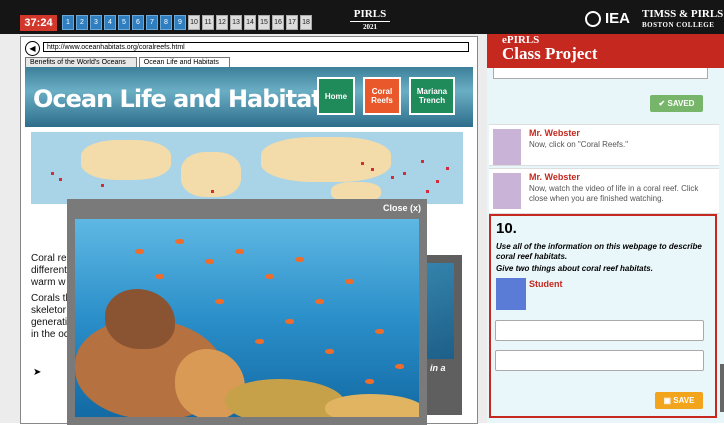 This screenshot has width=724, height=425. Describe the element at coordinates (124, 22) in the screenshot. I see `question-nav-5: 5` at that location.